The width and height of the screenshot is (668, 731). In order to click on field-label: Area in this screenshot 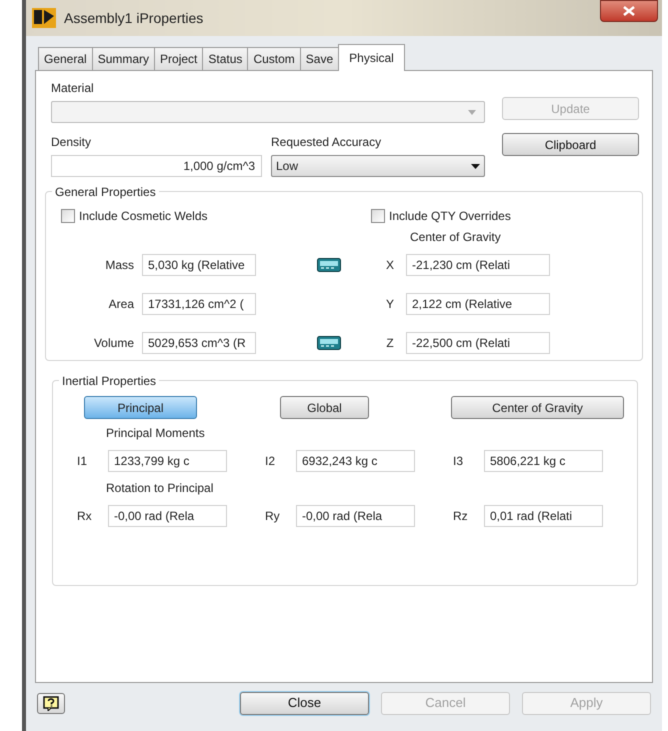, I will do `click(121, 304)`.